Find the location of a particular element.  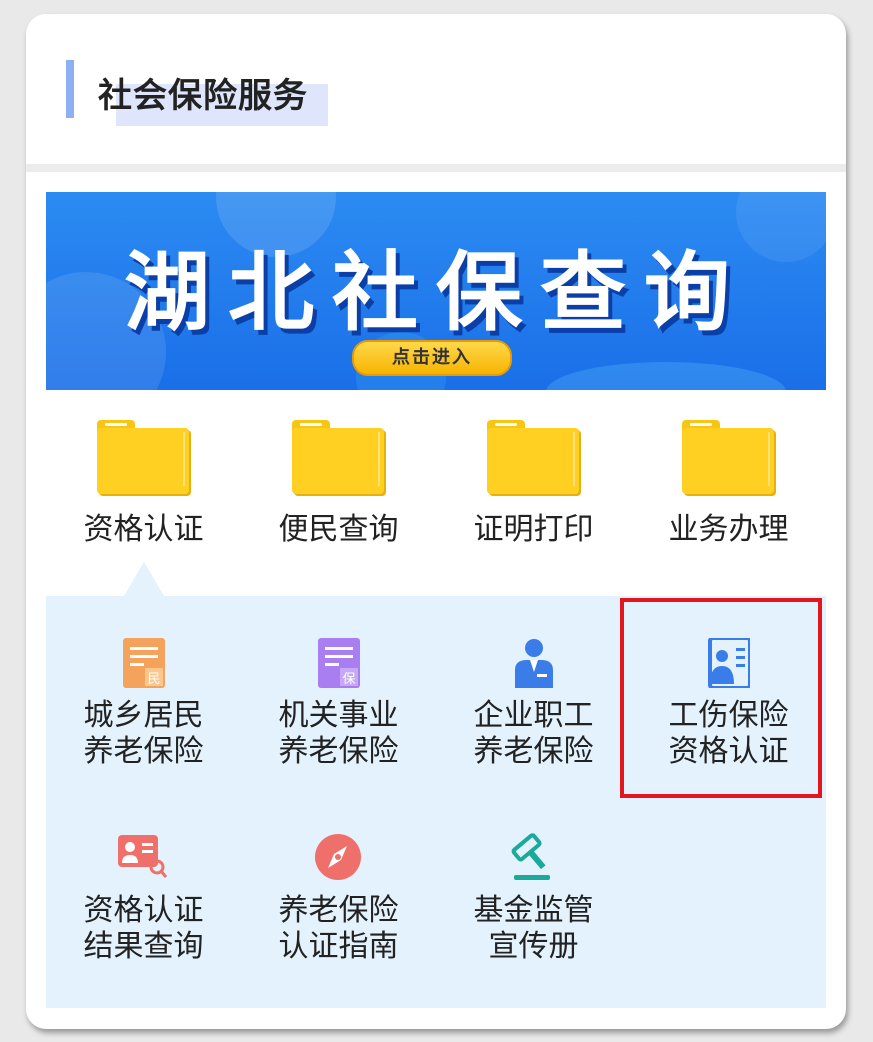

banner-title: 湖北社保查询 is located at coordinates (436, 293).